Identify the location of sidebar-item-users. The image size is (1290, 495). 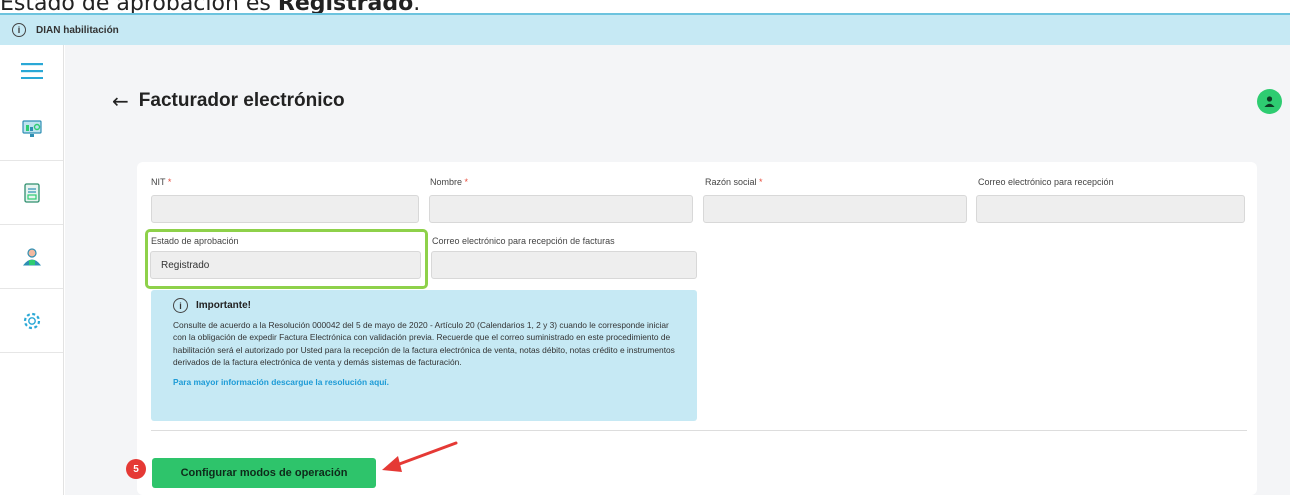
(31, 257).